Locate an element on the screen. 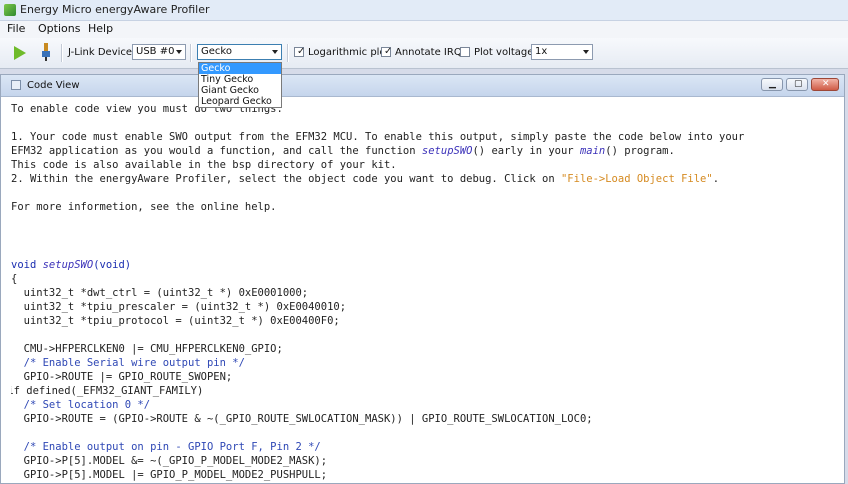  window-icon is located at coordinates (16, 85).